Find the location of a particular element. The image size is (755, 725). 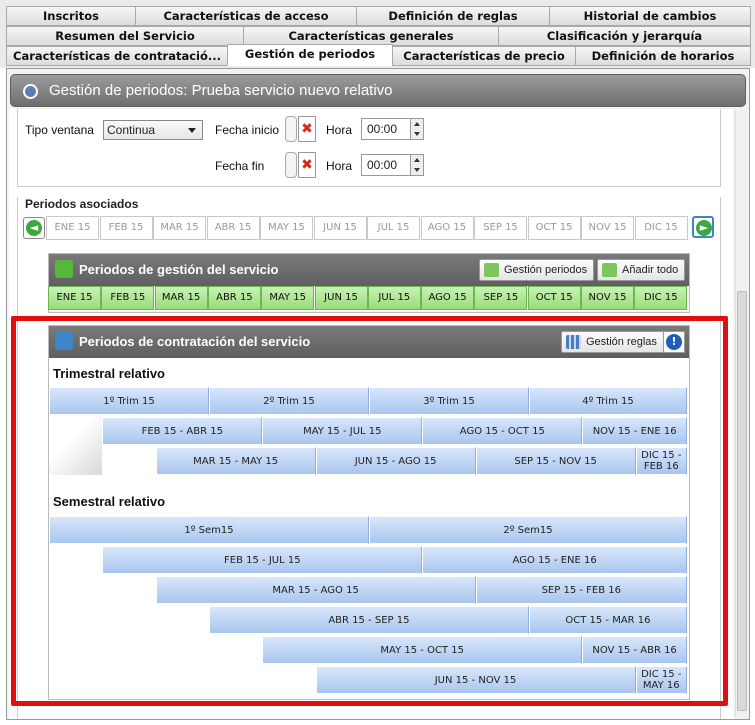

semestral-period-bar: 2º Sem15 is located at coordinates (528, 530).